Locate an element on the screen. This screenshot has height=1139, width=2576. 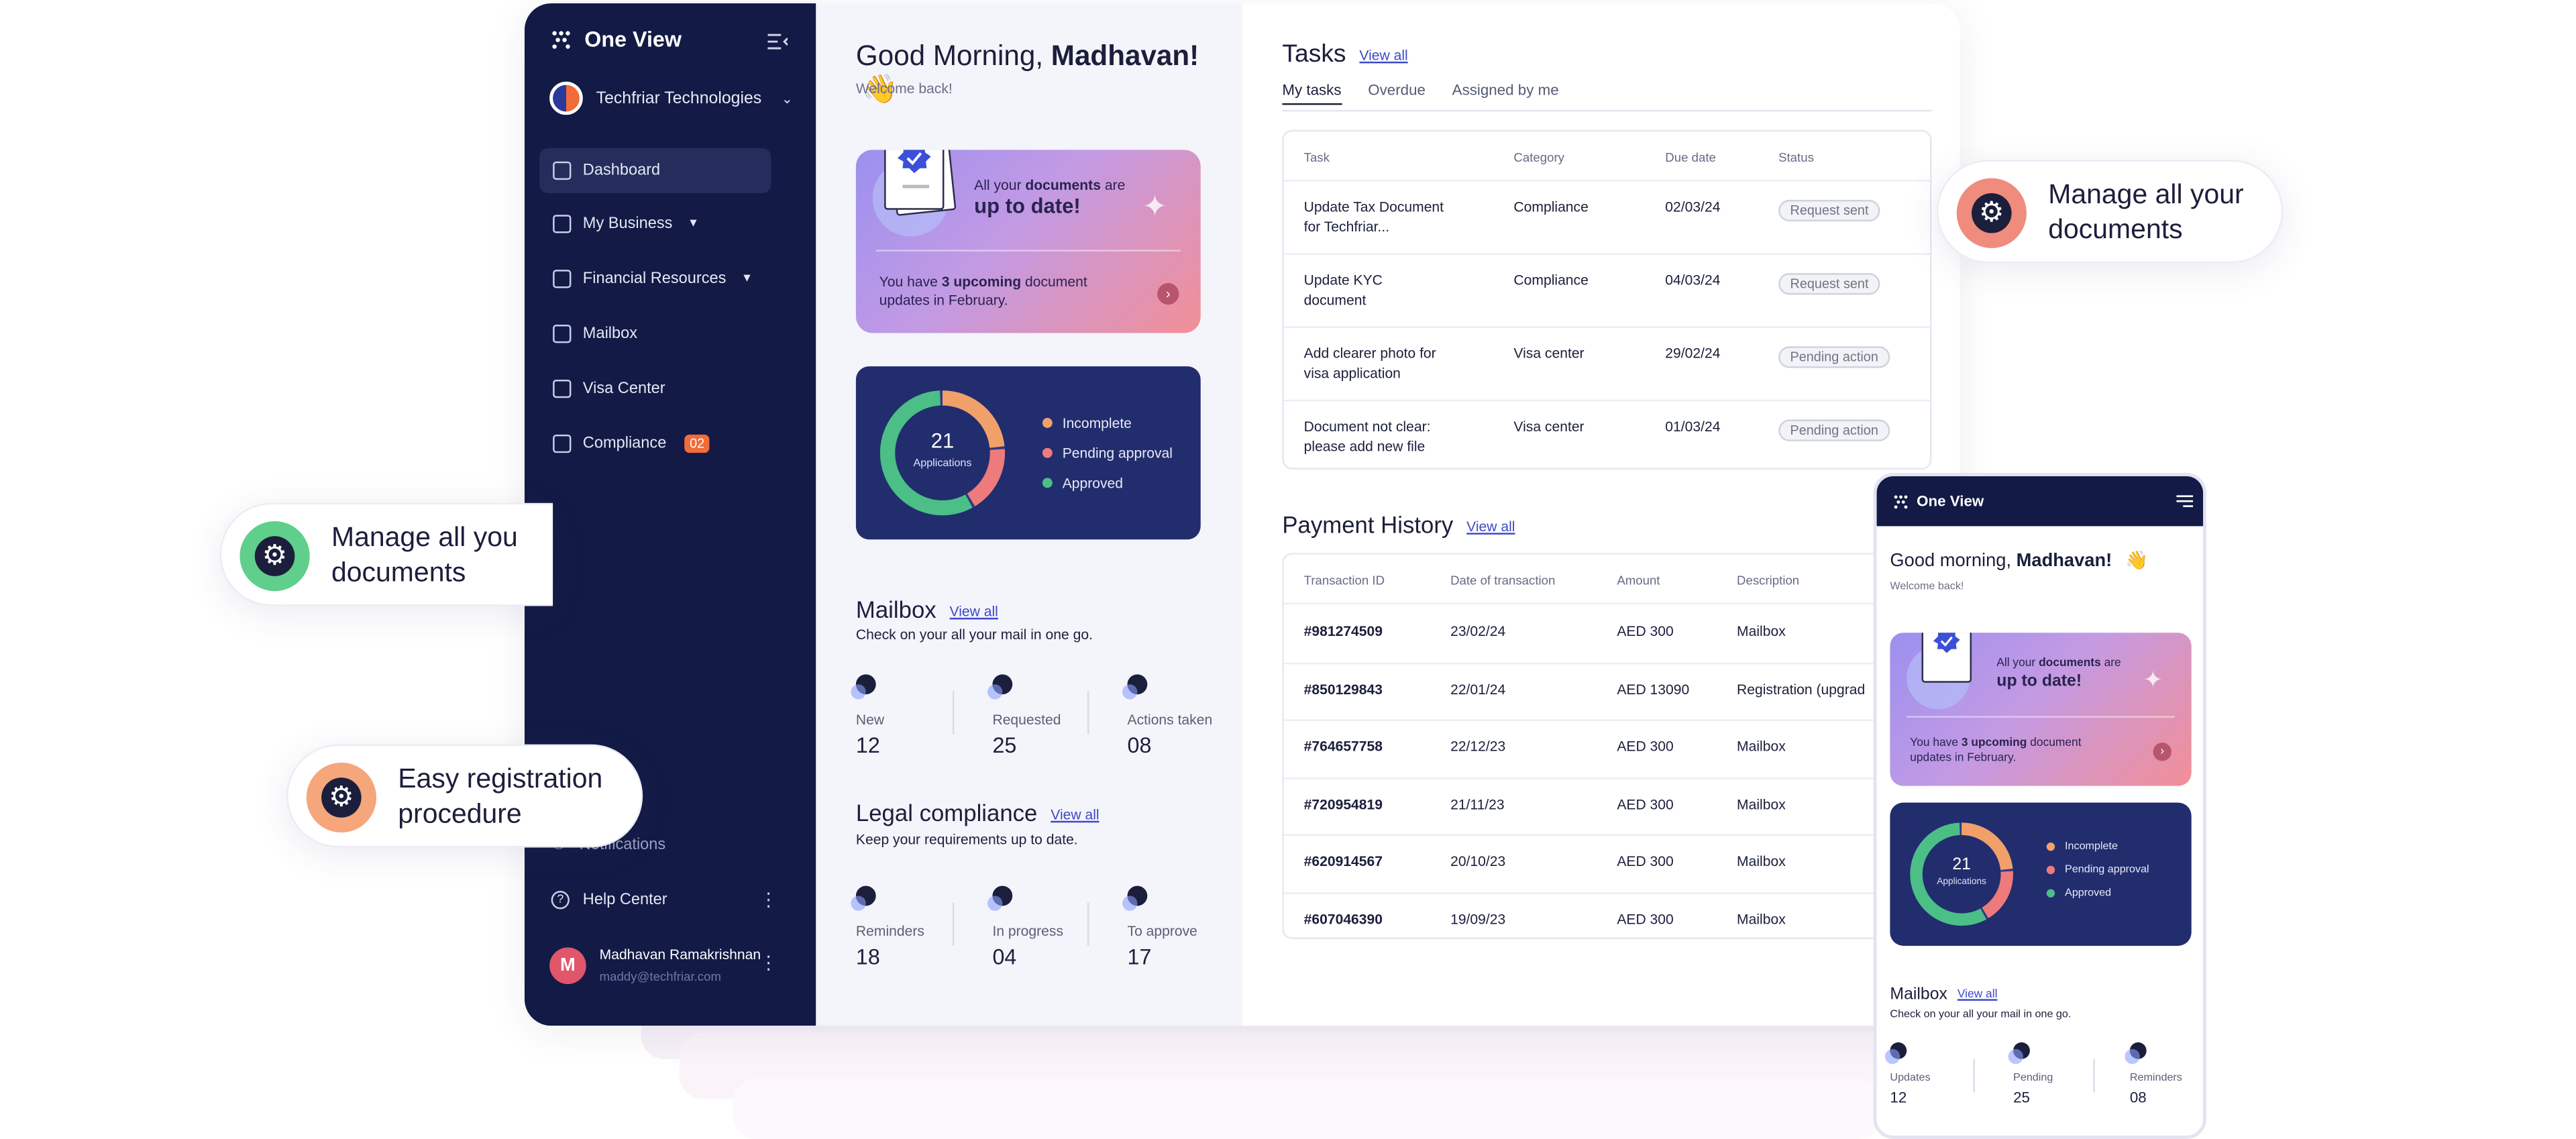
avatar: M is located at coordinates (567, 964).